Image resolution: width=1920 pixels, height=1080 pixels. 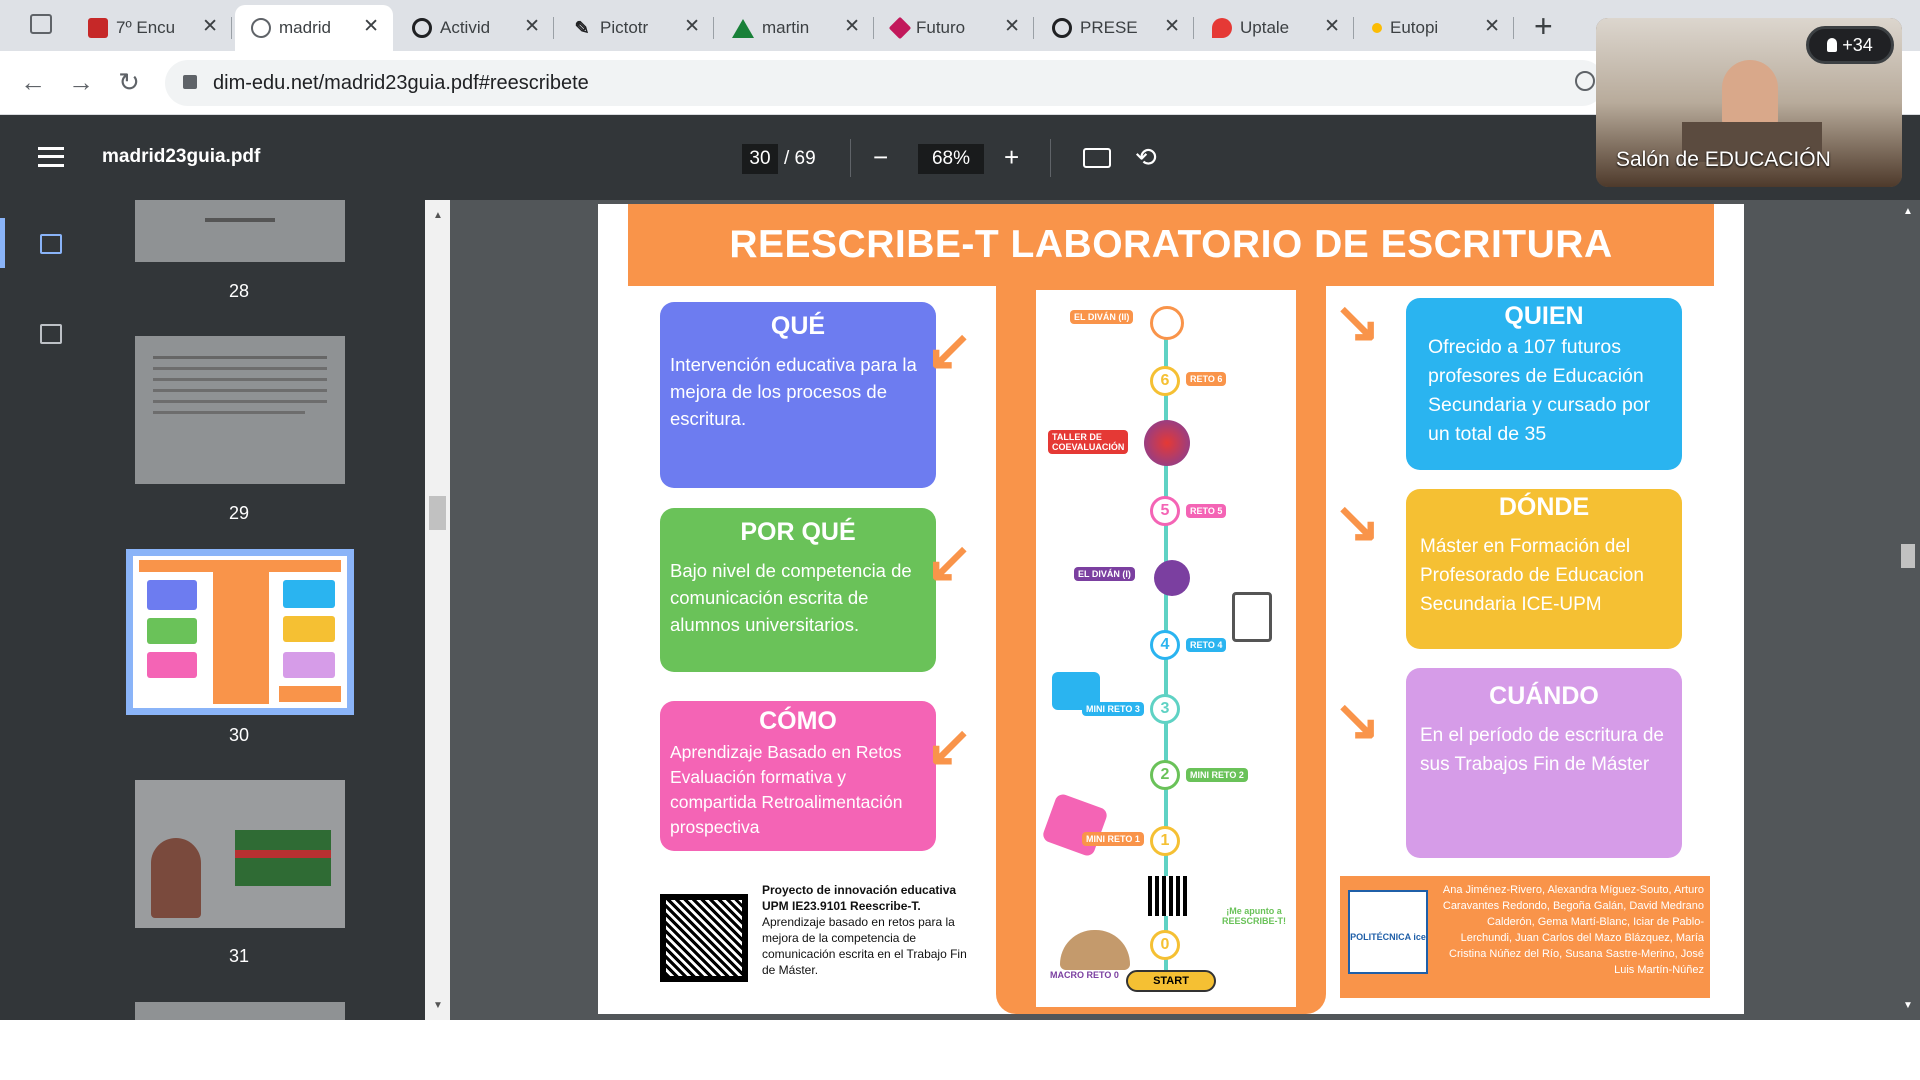 What do you see at coordinates (240, 632) in the screenshot?
I see `thumbnail-page-30-selected` at bounding box center [240, 632].